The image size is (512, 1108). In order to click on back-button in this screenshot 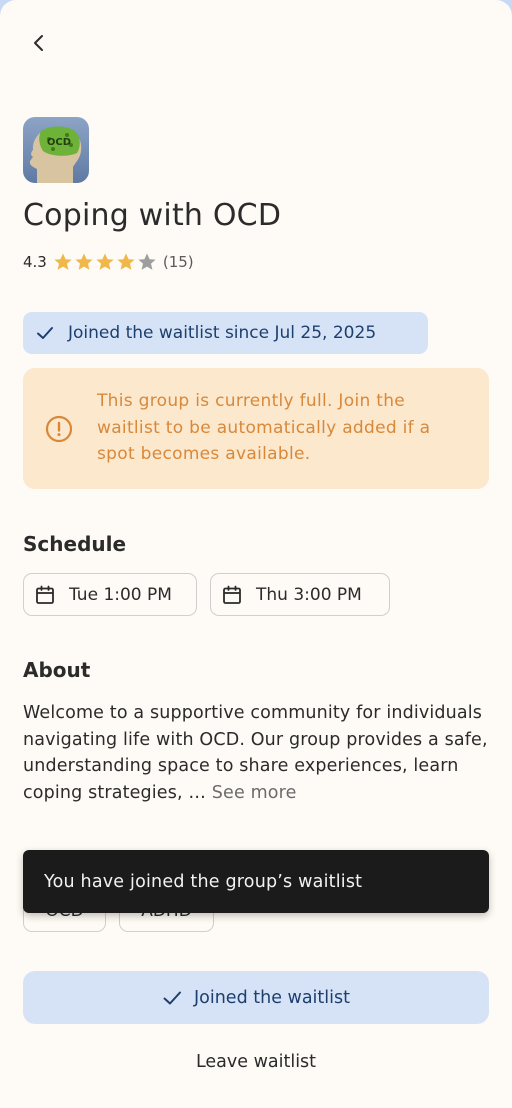, I will do `click(39, 43)`.